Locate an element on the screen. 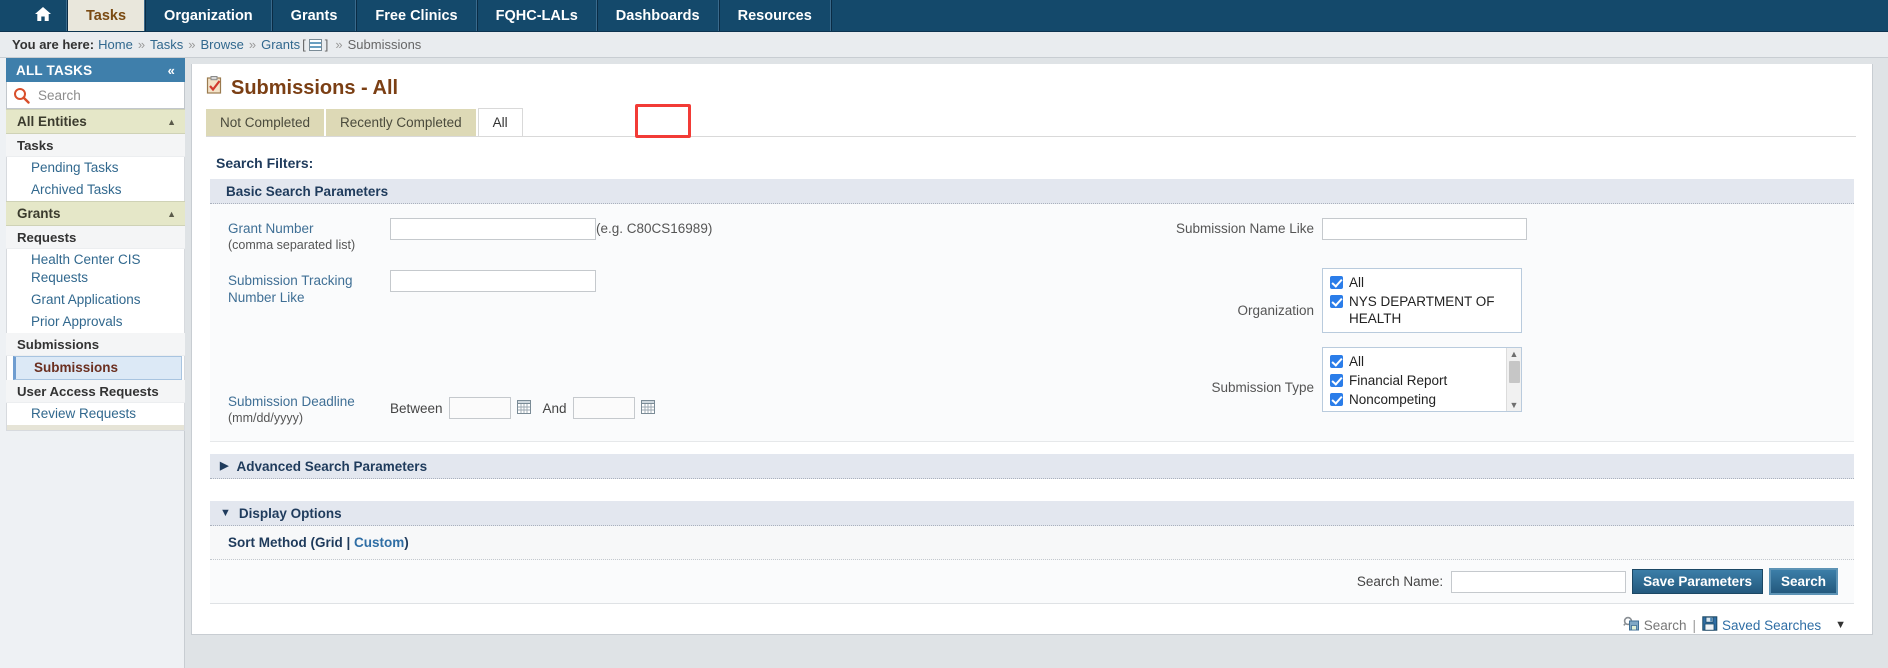  sort-method-grid: Grid is located at coordinates (329, 542).